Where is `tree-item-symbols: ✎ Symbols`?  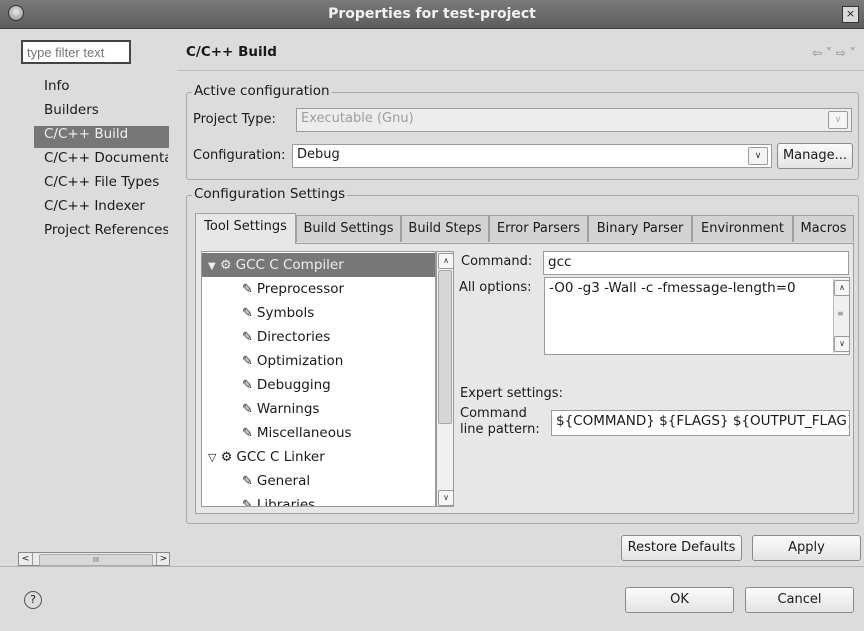 tree-item-symbols: ✎ Symbols is located at coordinates (318, 313).